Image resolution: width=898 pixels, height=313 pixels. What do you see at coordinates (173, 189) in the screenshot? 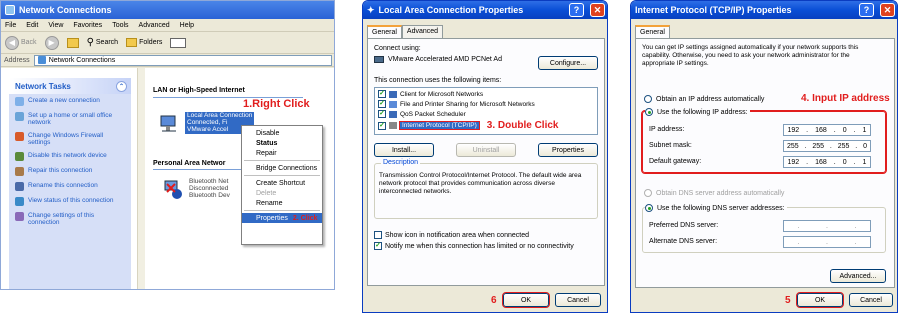
I see `bluetooth-adapter-icon` at bounding box center [173, 189].